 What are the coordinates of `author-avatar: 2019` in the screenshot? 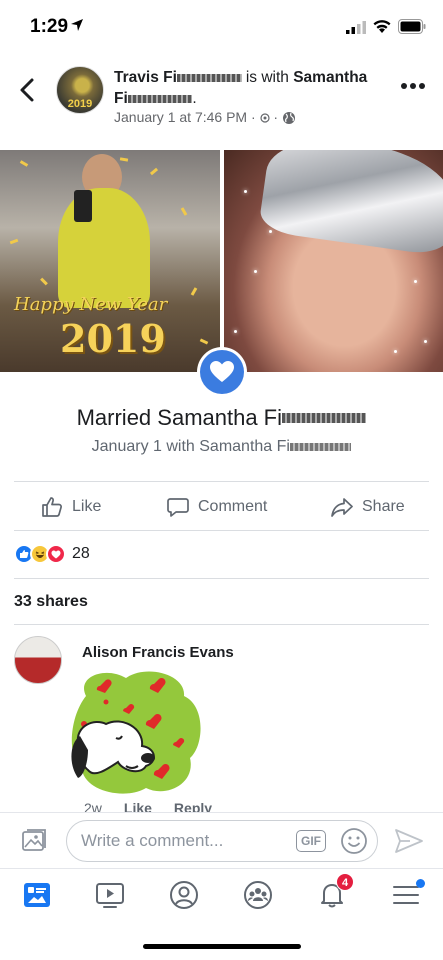 It's located at (80, 90).